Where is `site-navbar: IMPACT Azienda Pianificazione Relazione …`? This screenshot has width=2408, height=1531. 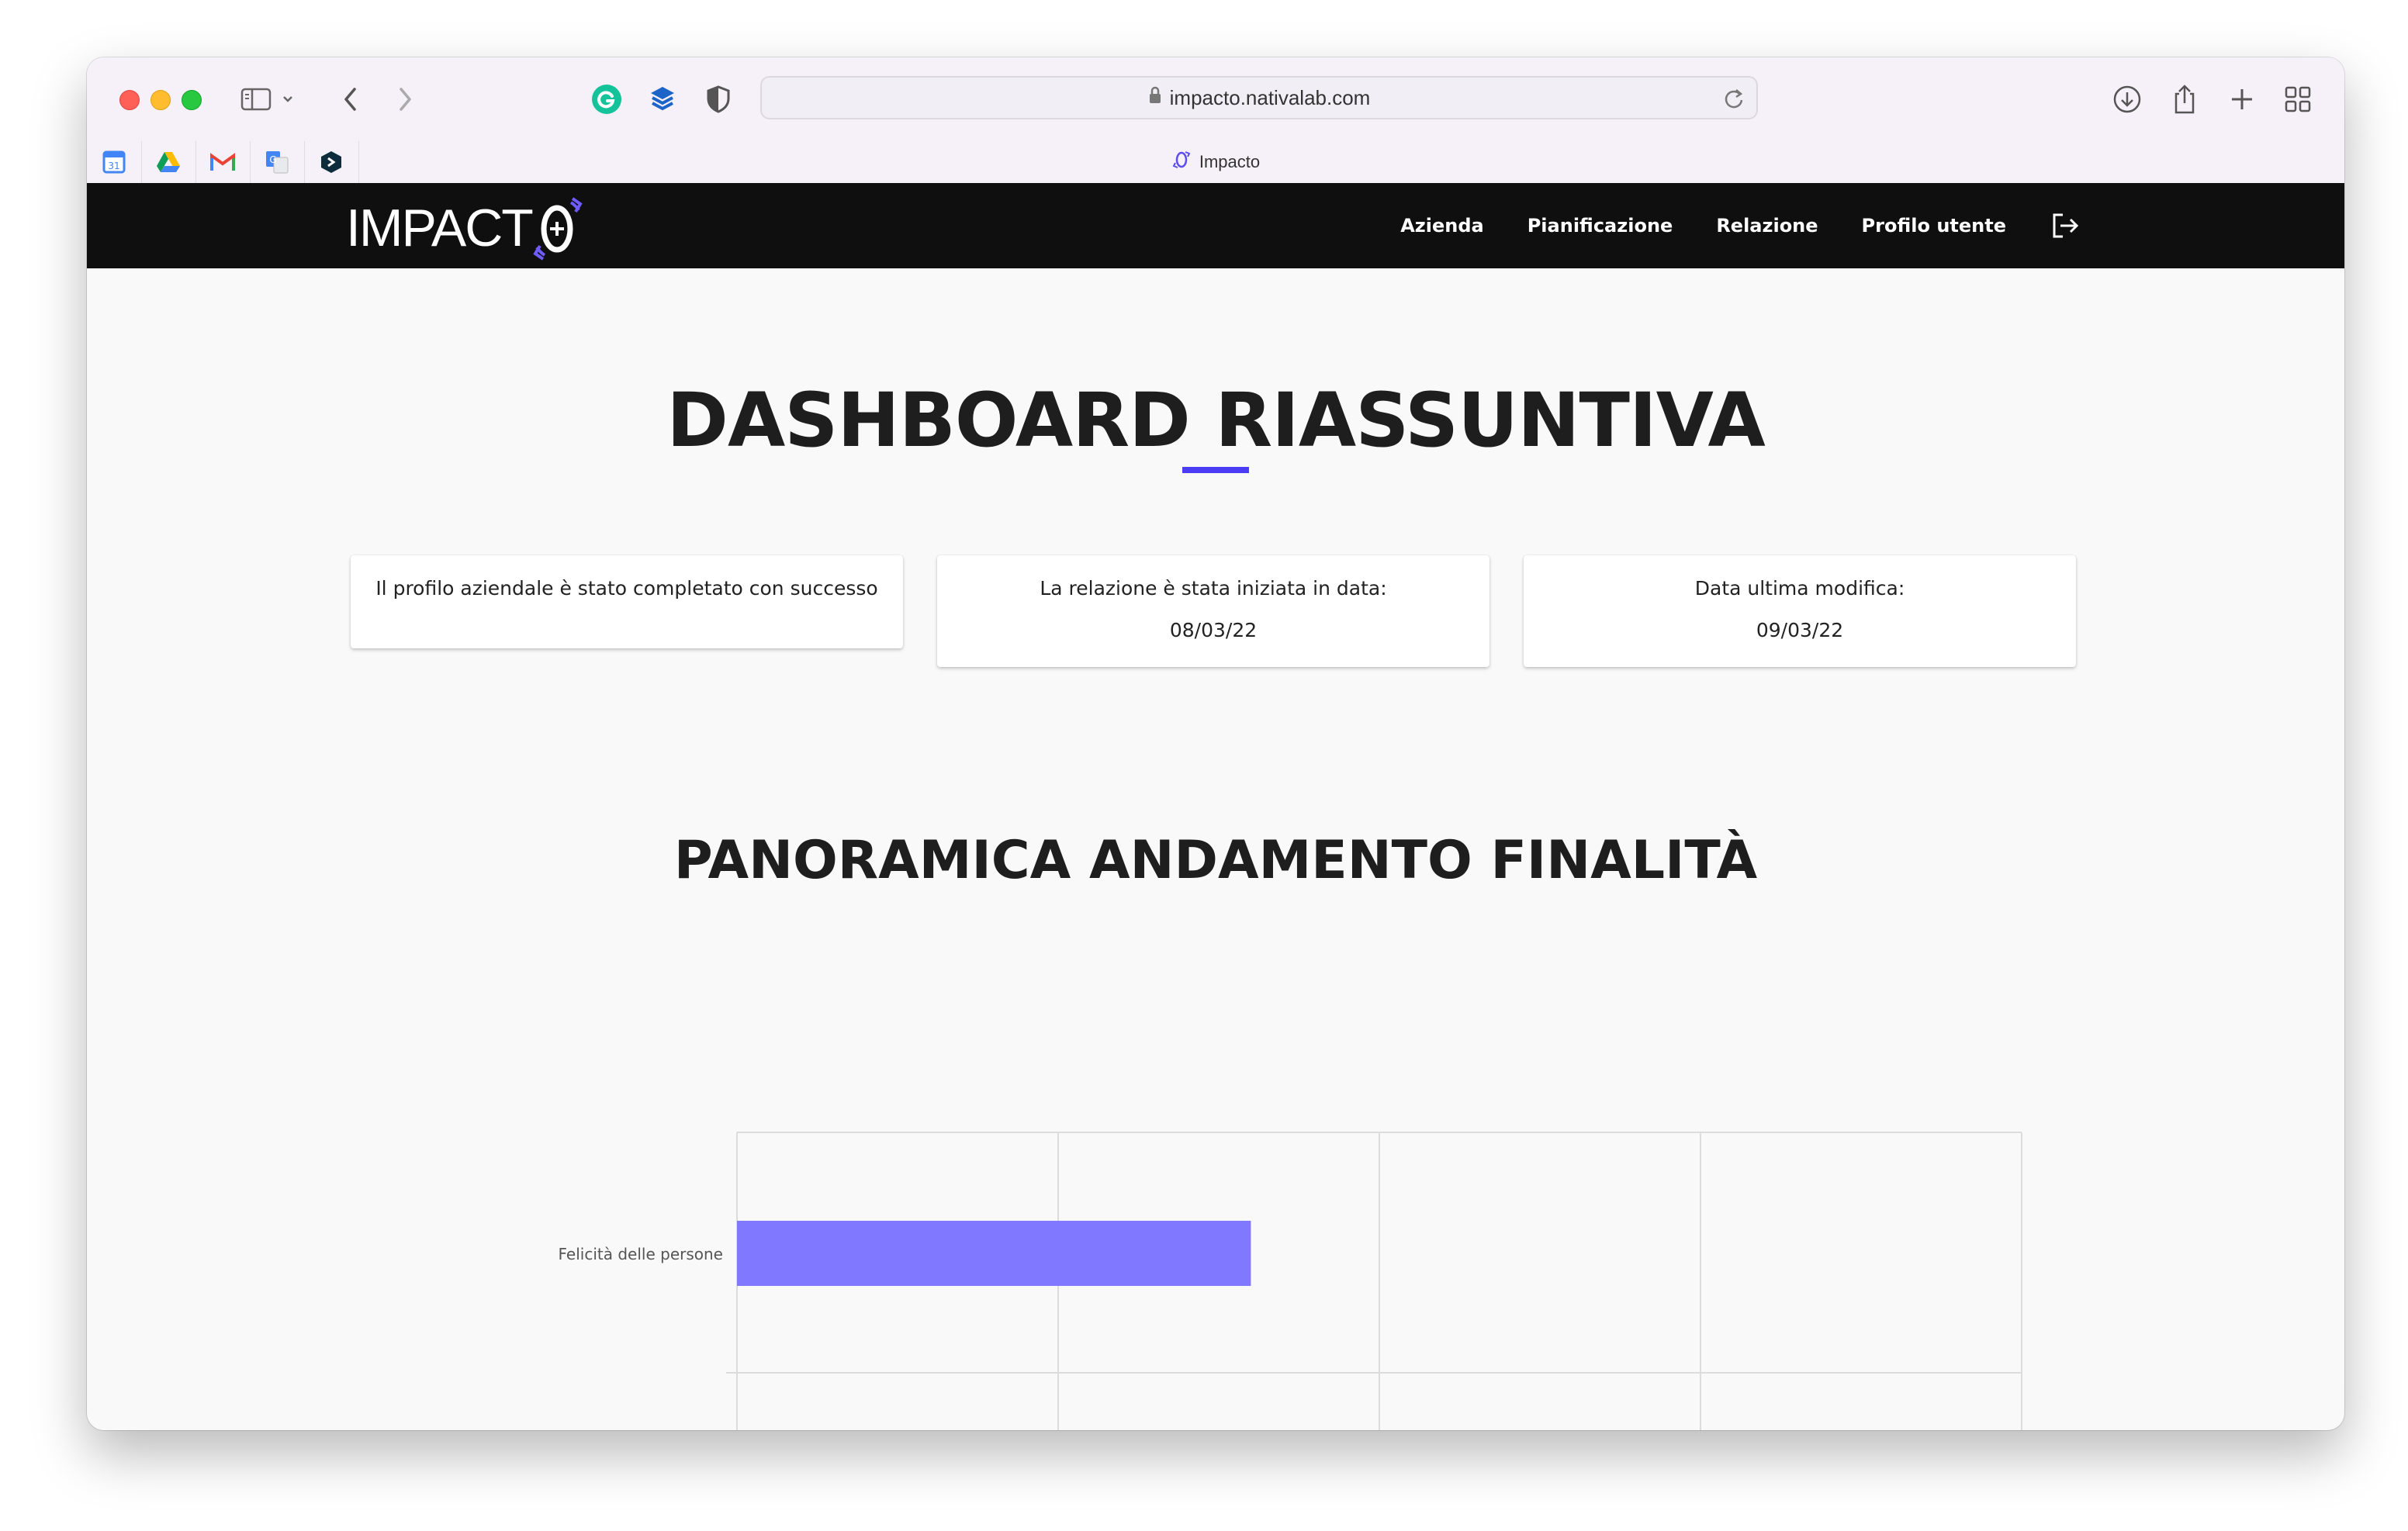
site-navbar: IMPACT Azienda Pianificazione Relazione … is located at coordinates (1215, 225).